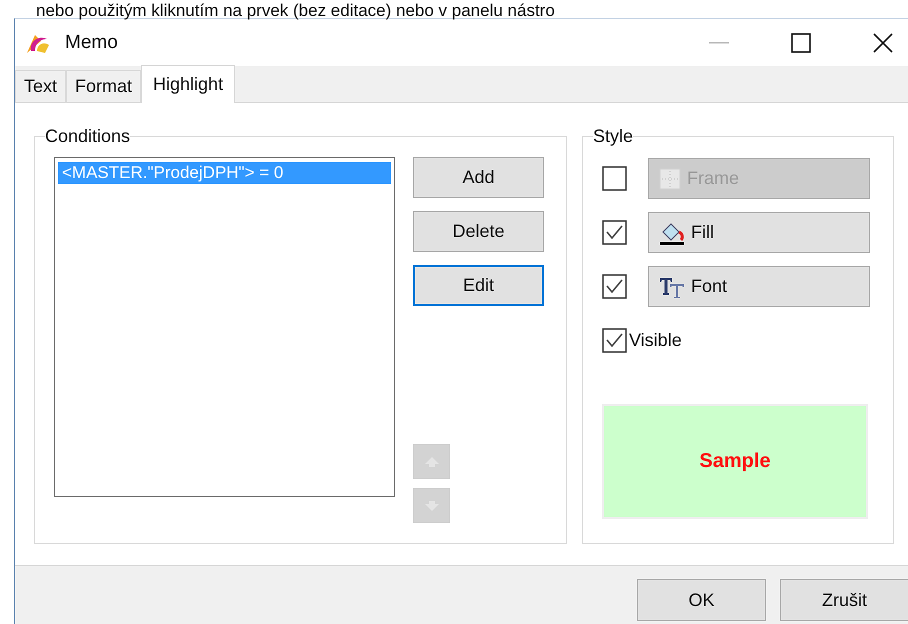 This screenshot has width=908, height=624. Describe the element at coordinates (478, 177) in the screenshot. I see `action-button: Add` at that location.